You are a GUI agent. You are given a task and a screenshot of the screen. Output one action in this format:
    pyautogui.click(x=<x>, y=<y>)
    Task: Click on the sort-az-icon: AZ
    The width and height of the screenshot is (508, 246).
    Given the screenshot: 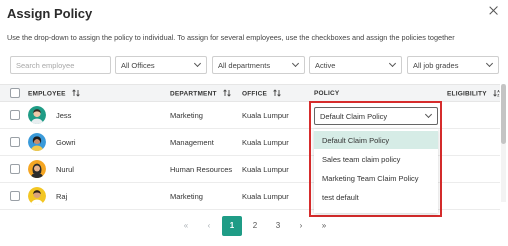 What is the action you would take?
    pyautogui.click(x=496, y=93)
    